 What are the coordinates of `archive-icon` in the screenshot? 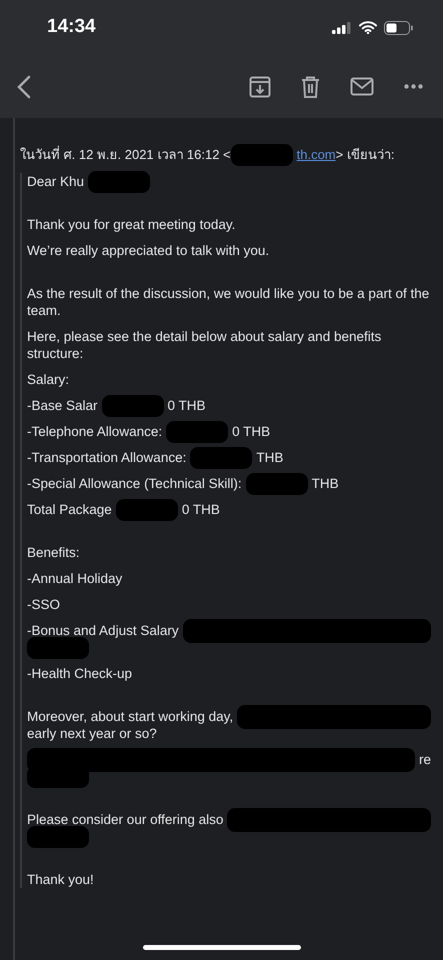 It's located at (260, 87).